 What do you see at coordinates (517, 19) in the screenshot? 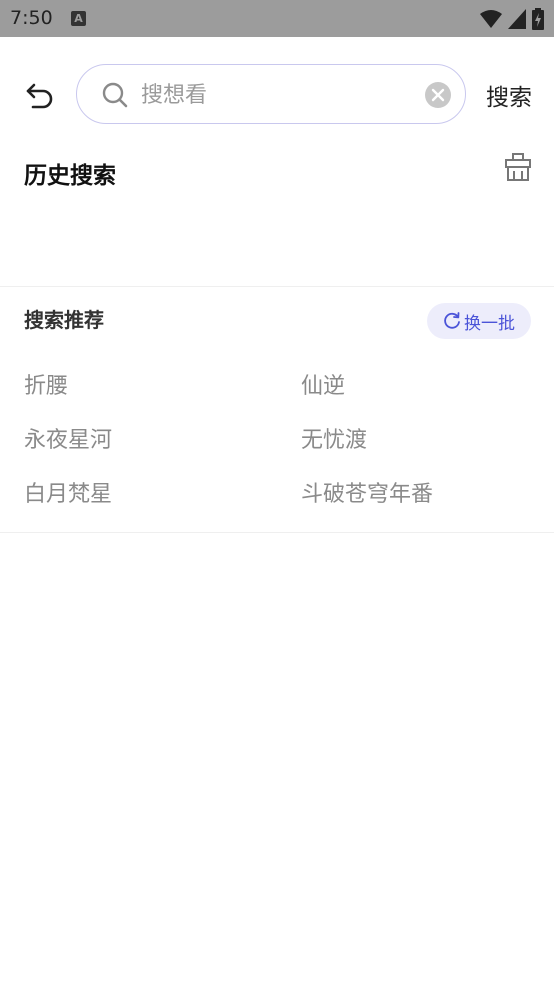
I see `signal-icon` at bounding box center [517, 19].